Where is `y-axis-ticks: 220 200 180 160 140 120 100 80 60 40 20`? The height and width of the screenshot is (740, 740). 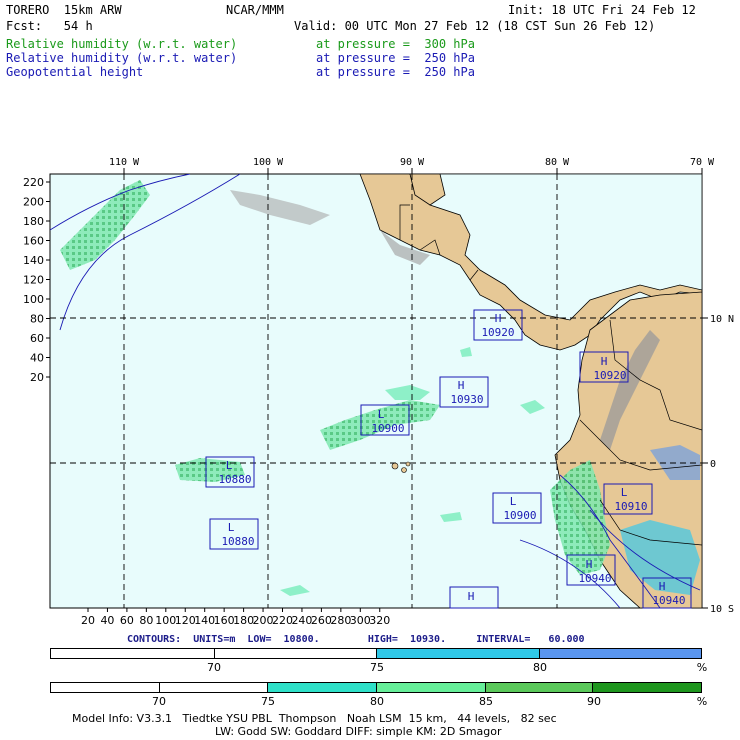
y-axis-ticks: 220 200 180 160 140 120 100 80 60 40 20 is located at coordinates (36, 280).